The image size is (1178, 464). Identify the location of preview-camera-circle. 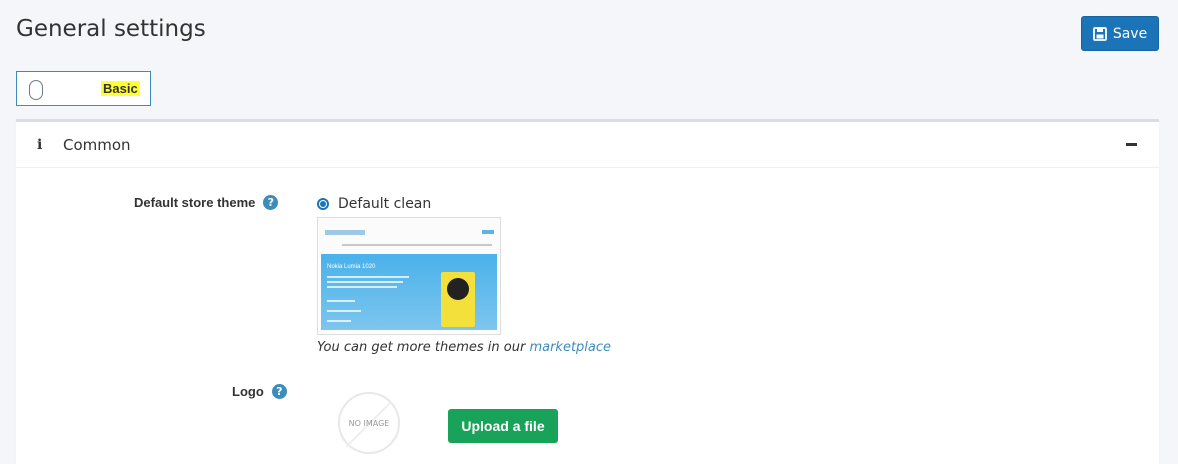
(458, 289).